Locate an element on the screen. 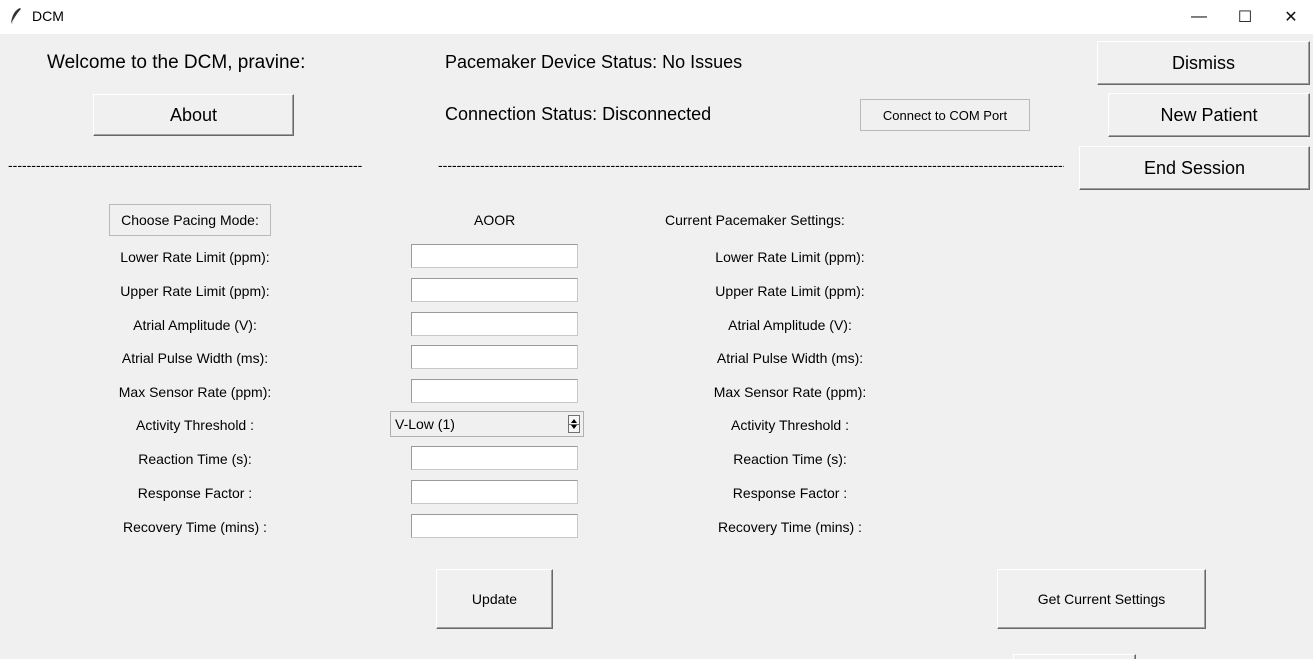  lrl-input is located at coordinates (494, 256).